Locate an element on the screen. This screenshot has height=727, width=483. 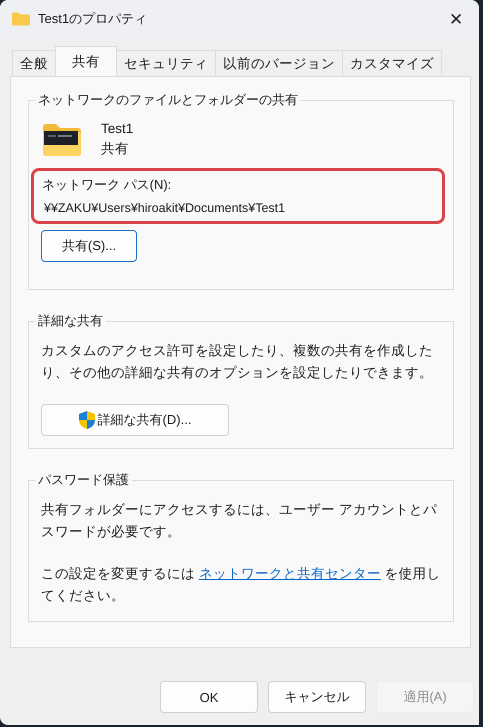
description-text: カスタムのアクセス許可を設定したり、複数の共有を作成したり、その他の詳細な共有のオプションを設定したりできます。 is located at coordinates (237, 362).